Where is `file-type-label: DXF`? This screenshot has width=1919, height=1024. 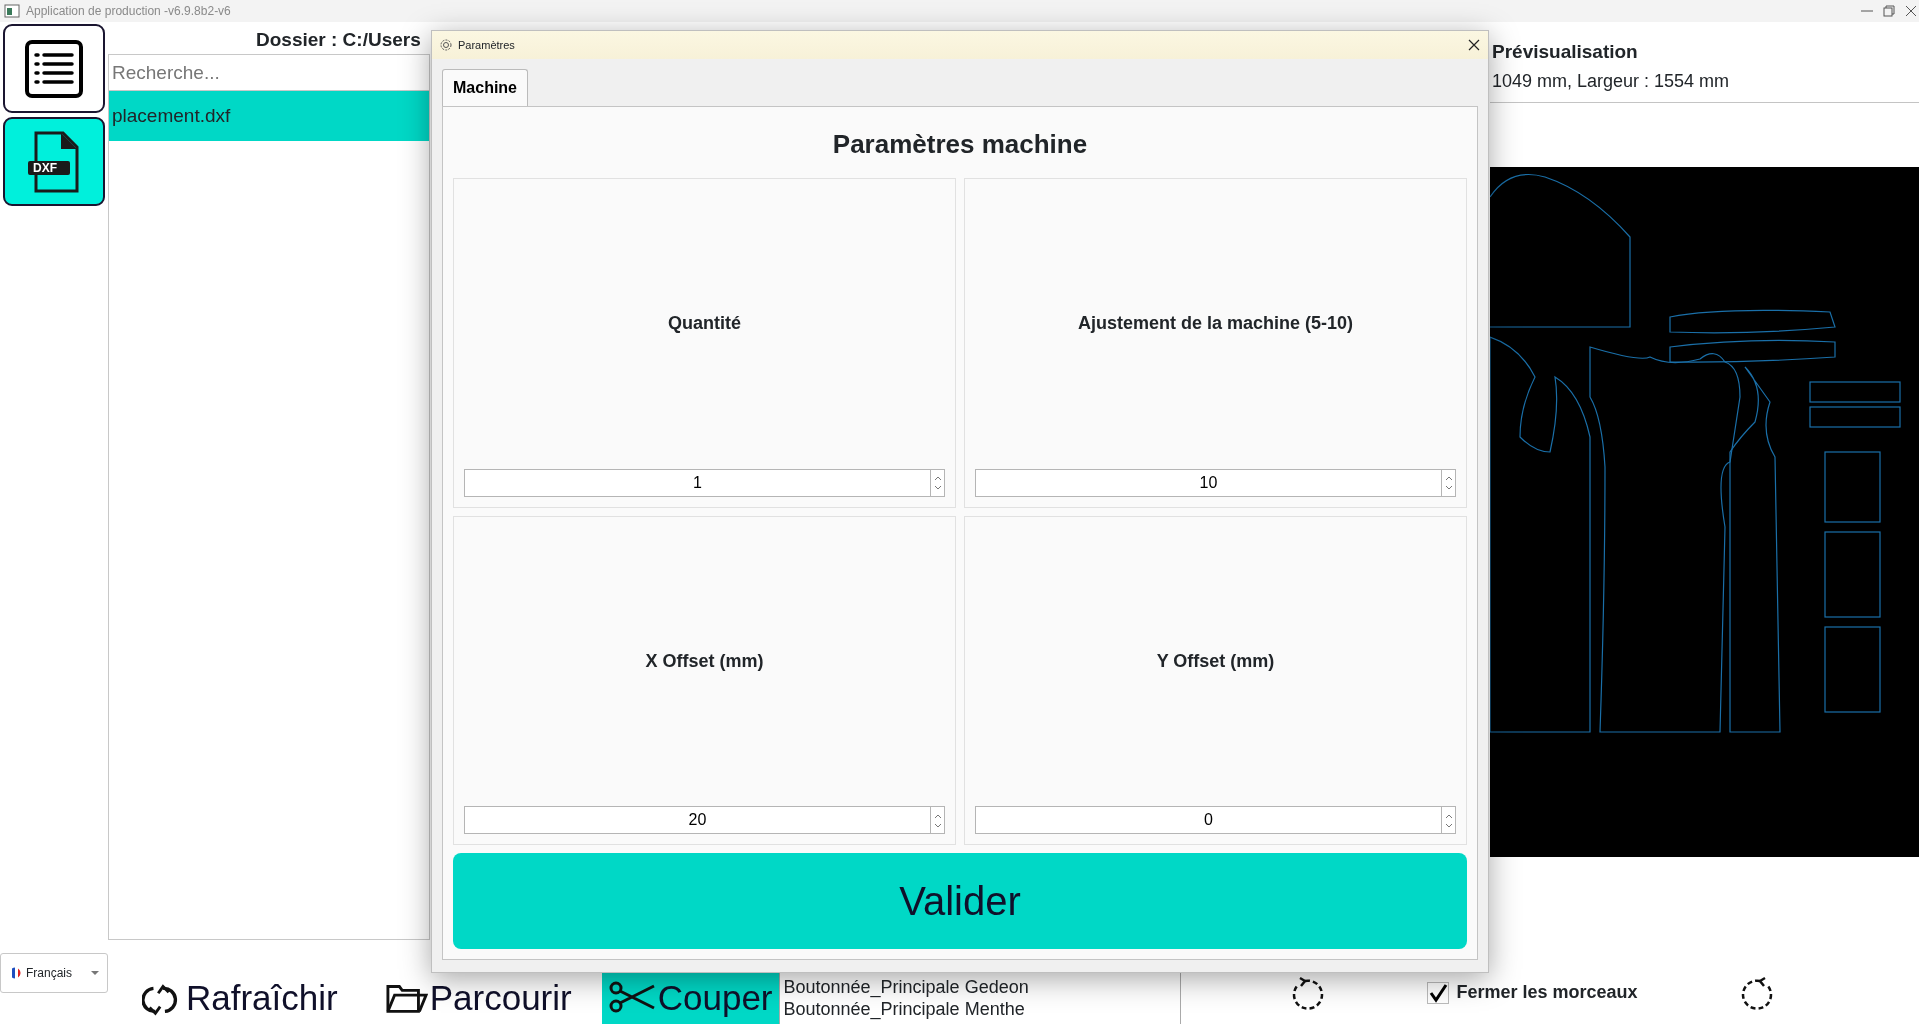 file-type-label: DXF is located at coordinates (45, 168).